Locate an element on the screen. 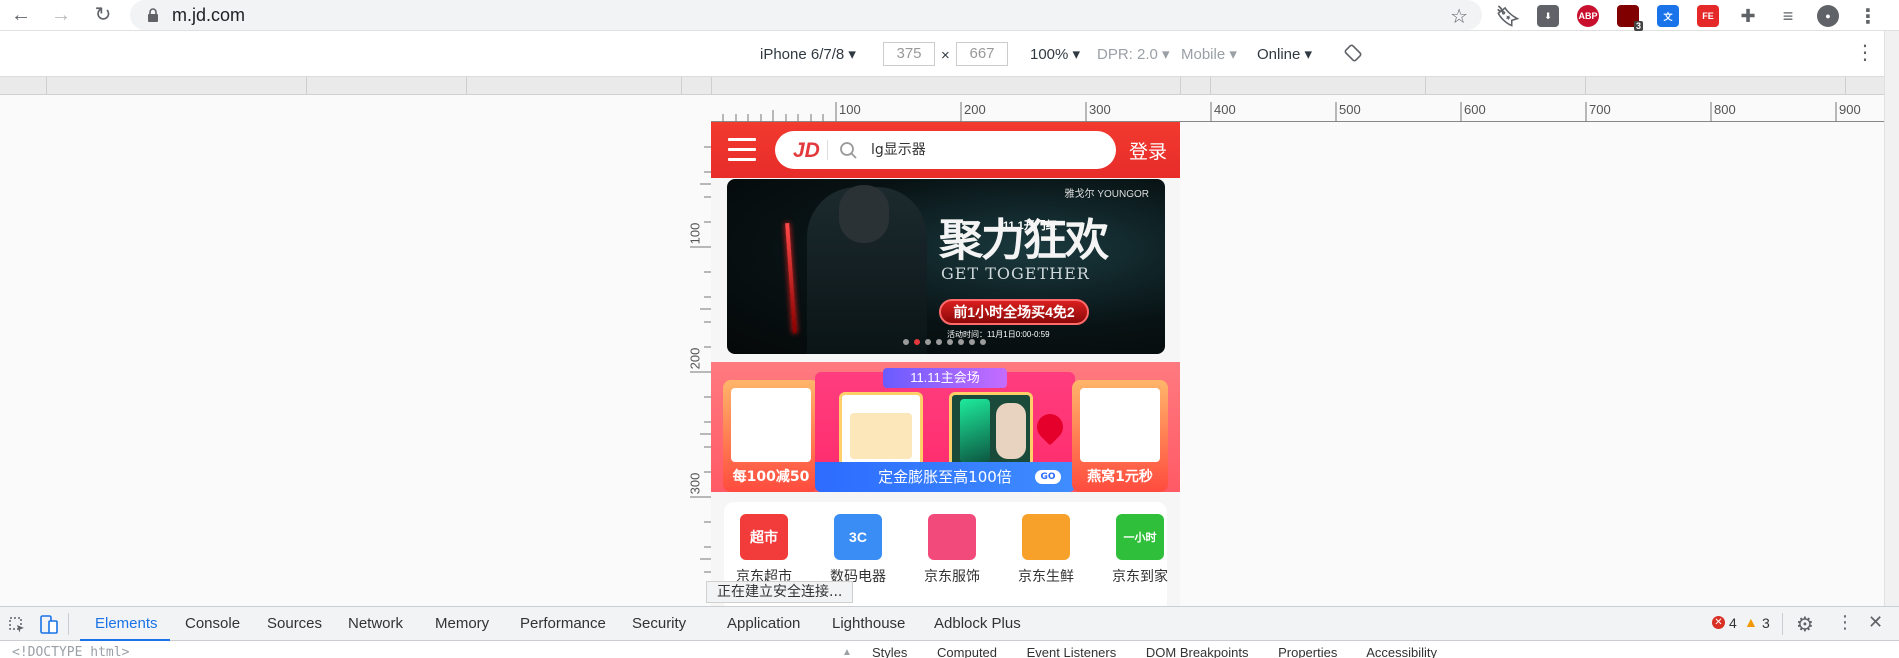 This screenshot has height=658, width=1899. bookmark-star-icon: ☆ is located at coordinates (1459, 16).